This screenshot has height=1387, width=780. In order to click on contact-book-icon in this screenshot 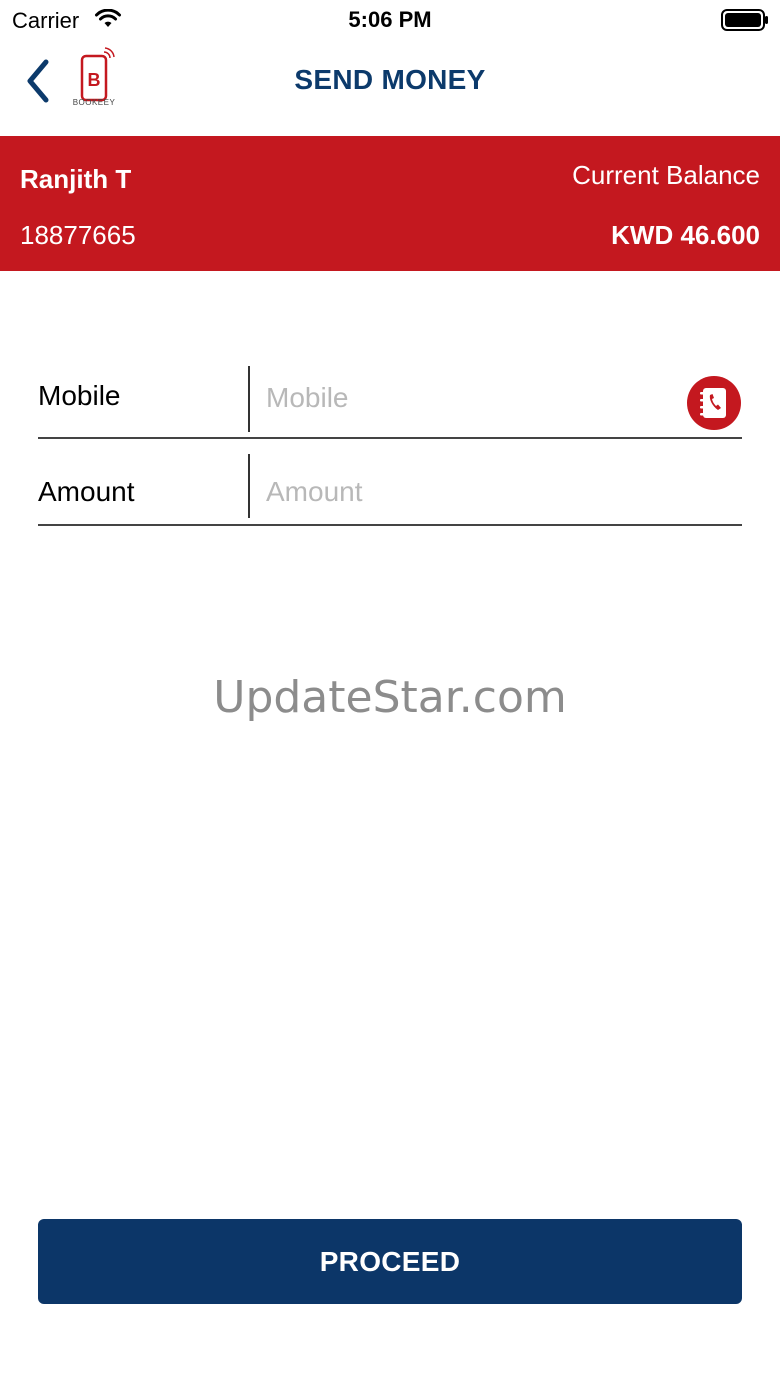, I will do `click(714, 403)`.